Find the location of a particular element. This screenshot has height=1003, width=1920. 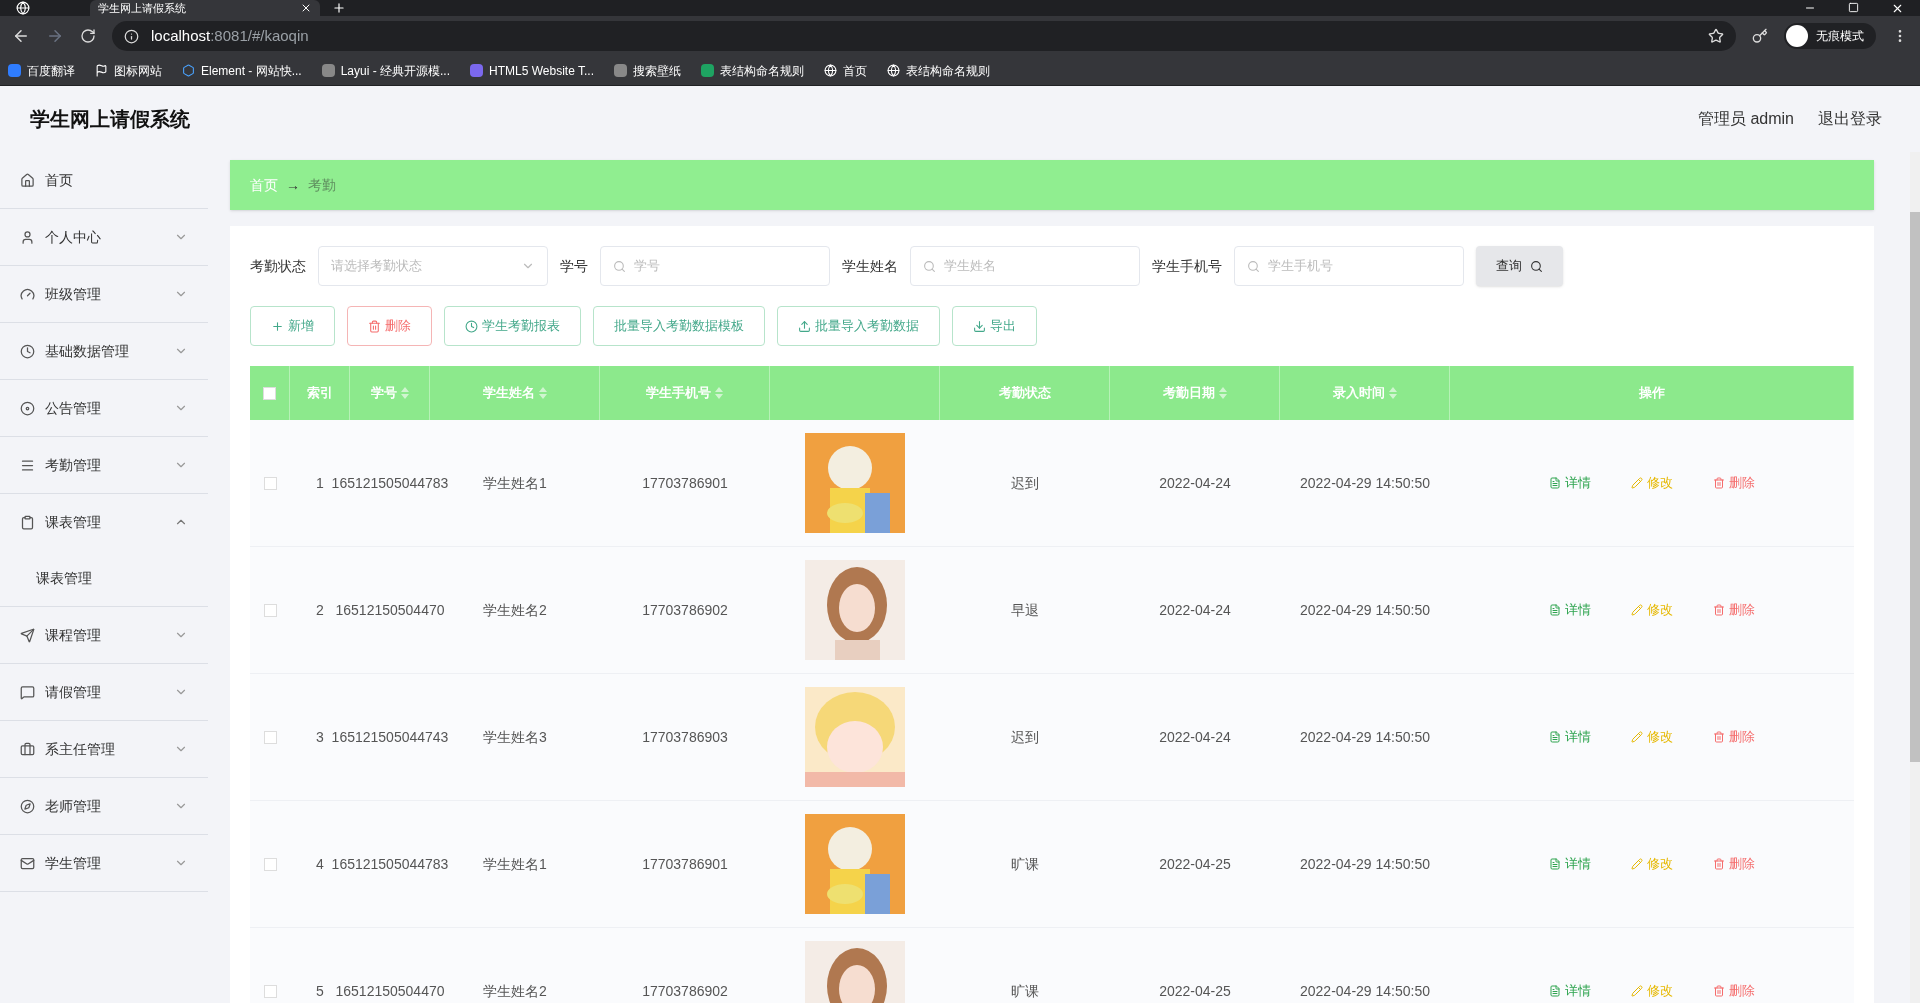

column-header: 学号 is located at coordinates (383, 393).